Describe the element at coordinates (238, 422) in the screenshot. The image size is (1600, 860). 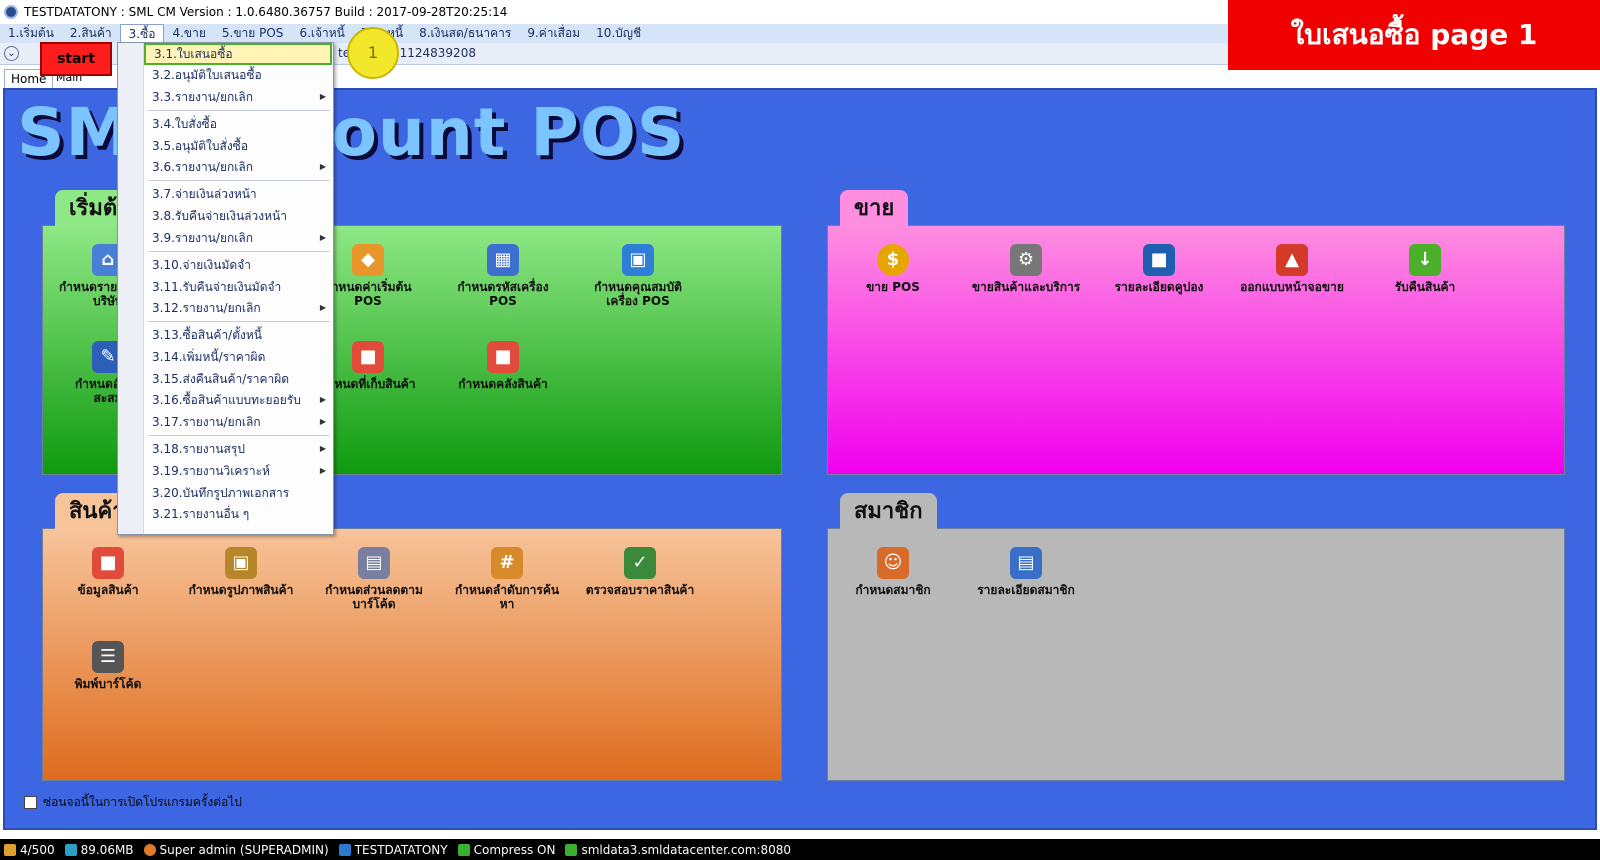
I see `menu-item-report-cancel-5: 3.17.รายงาน/ยกเลิก ▶` at that location.